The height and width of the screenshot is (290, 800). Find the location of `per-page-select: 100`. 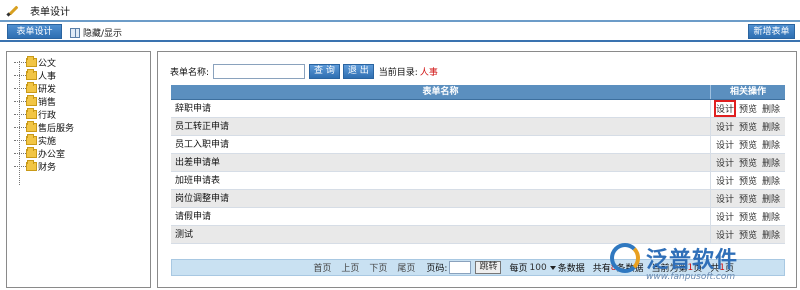

per-page-select: 100 is located at coordinates (543, 268).